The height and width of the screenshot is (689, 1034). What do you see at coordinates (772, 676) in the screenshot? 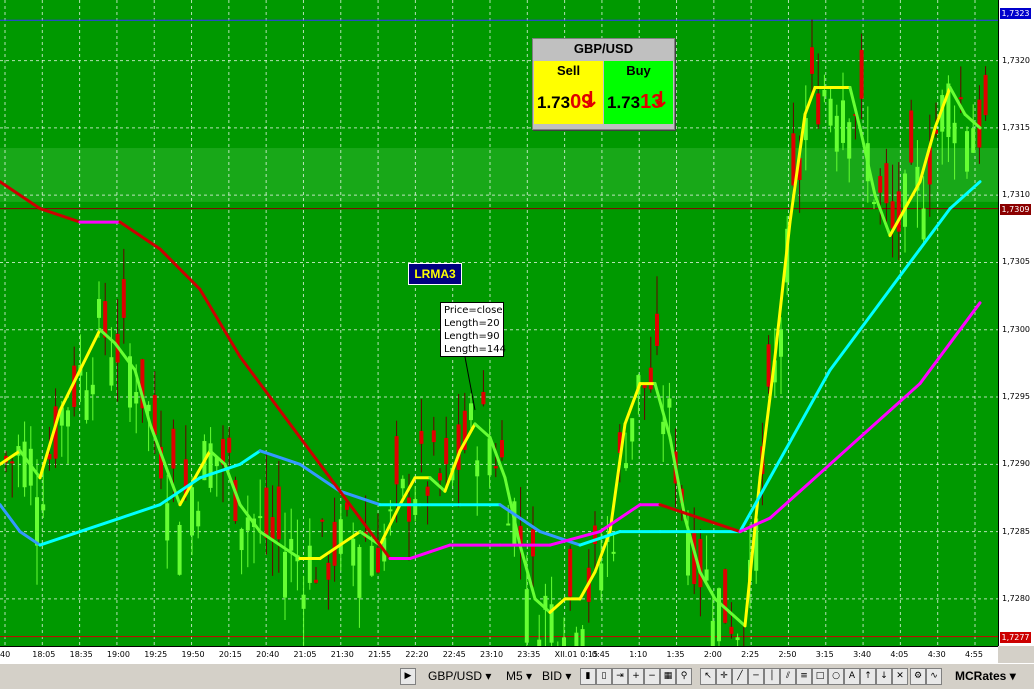
I see `vertical-line-icon: │` at bounding box center [772, 676].